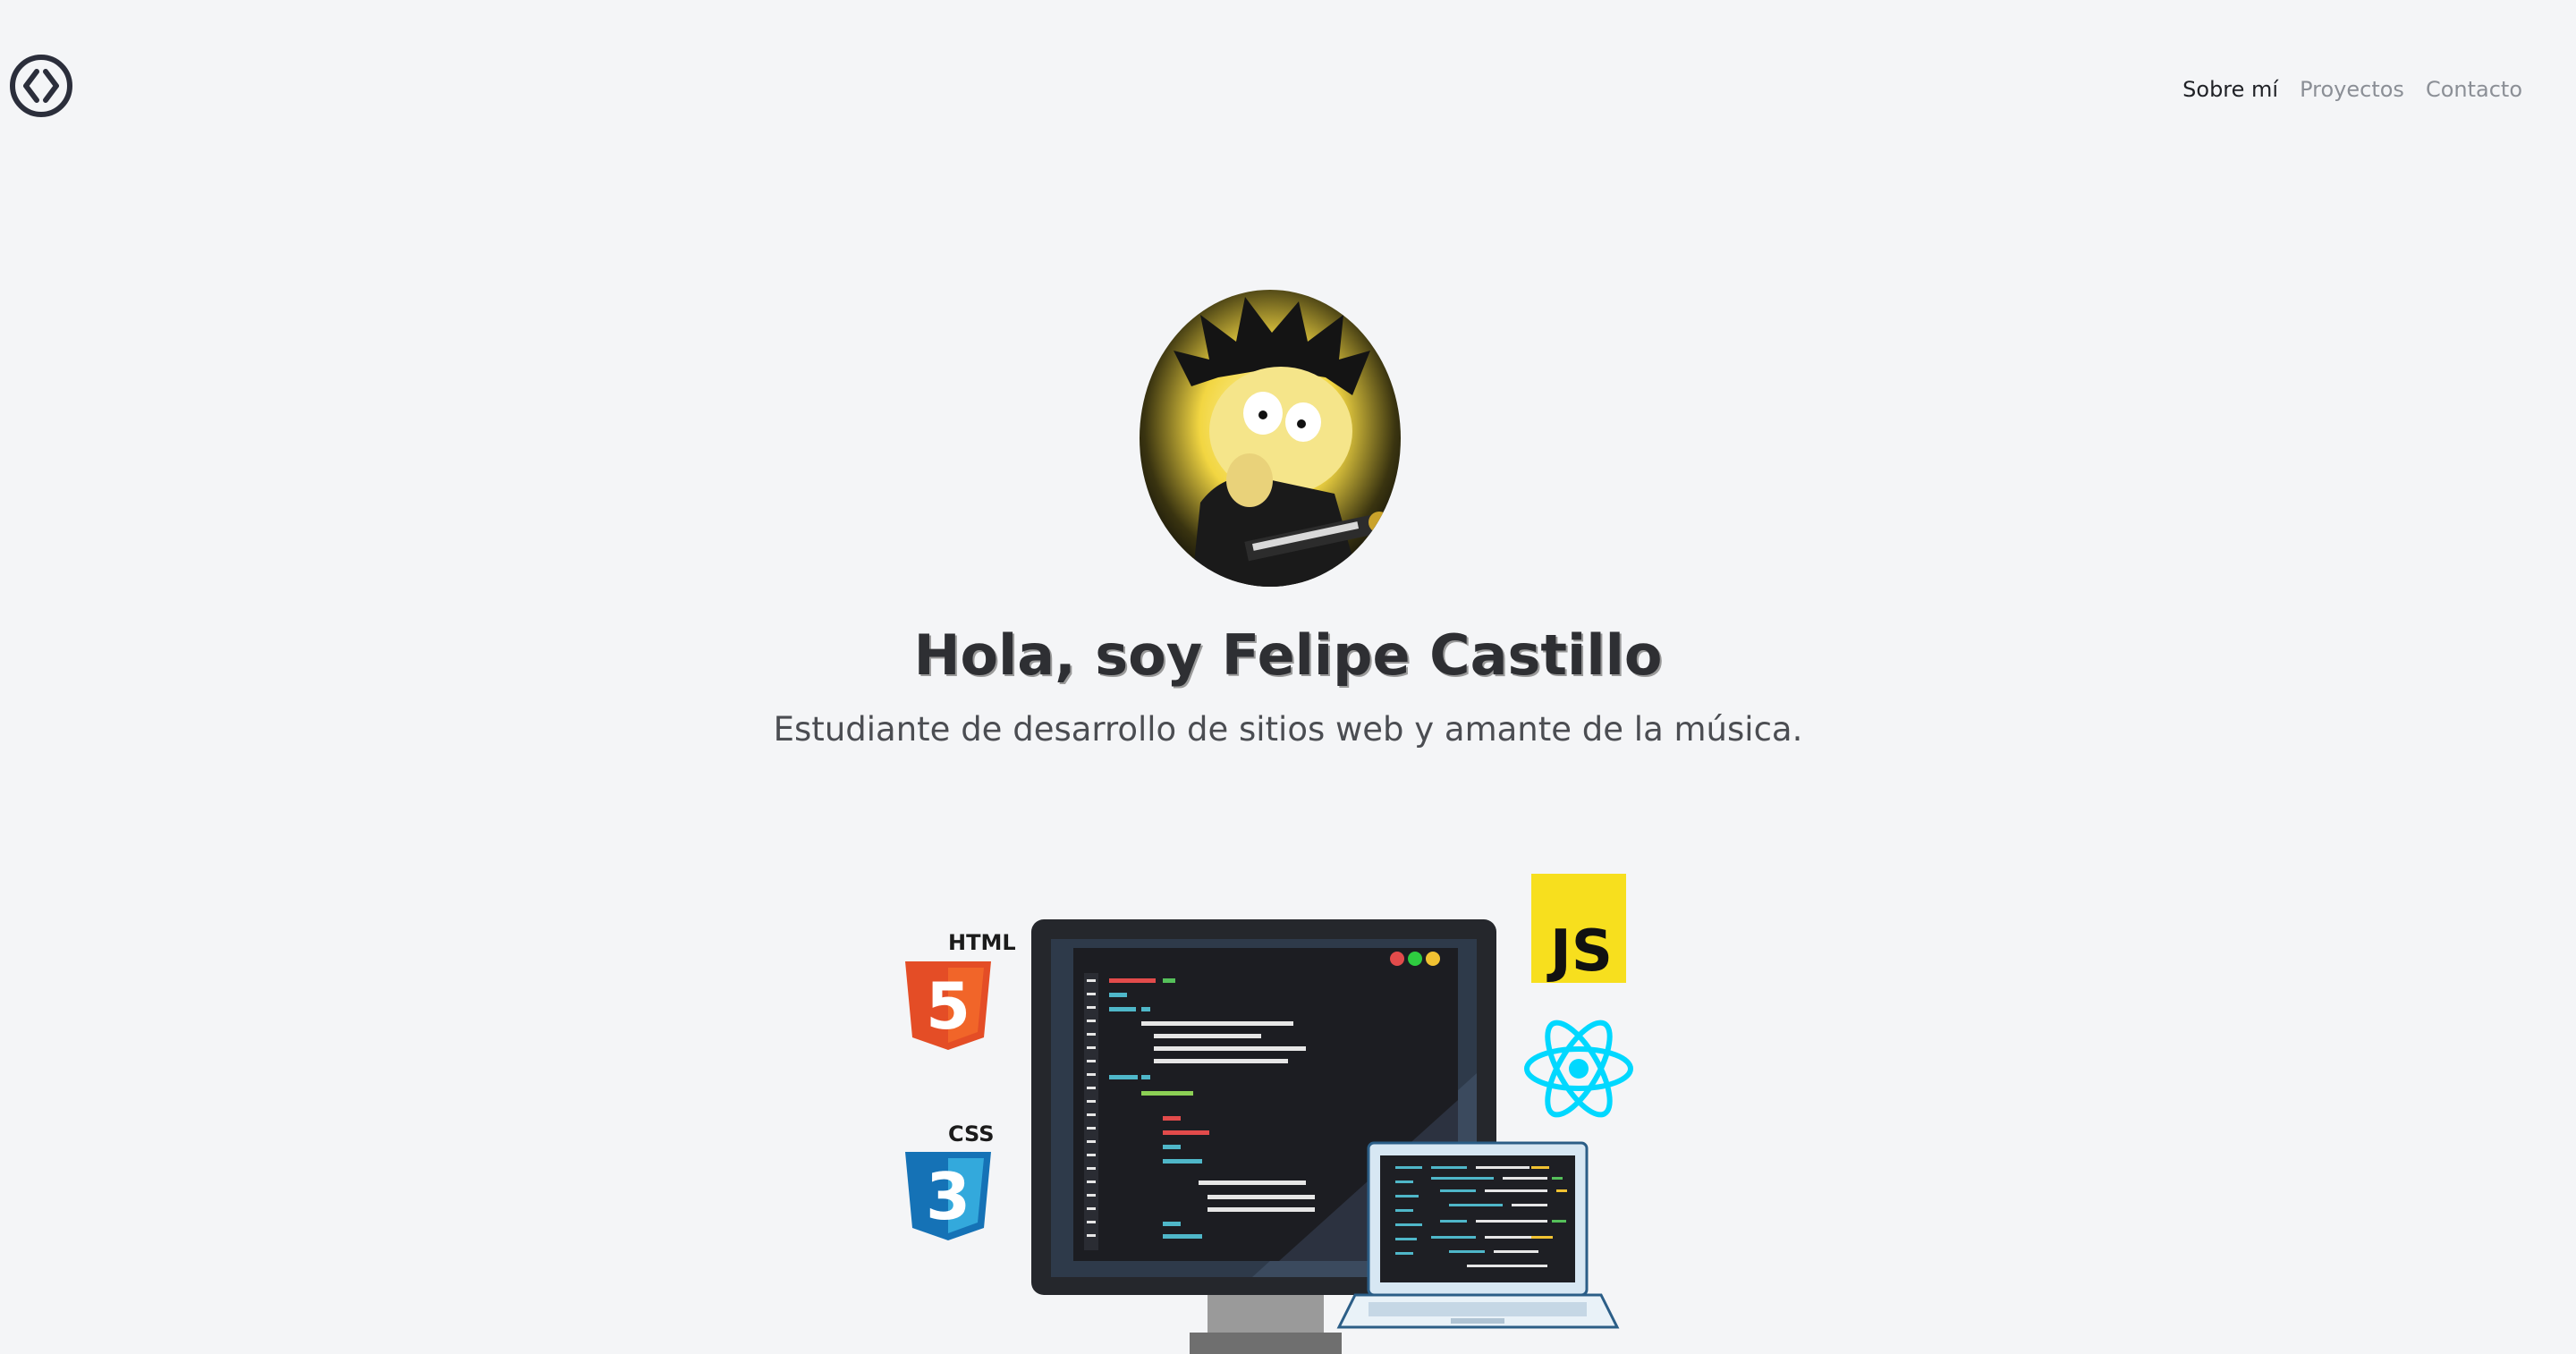 This screenshot has width=2576, height=1354. I want to click on developer-tech-illustration: HTML 5 CSS 3 JS, so click(1269, 1114).